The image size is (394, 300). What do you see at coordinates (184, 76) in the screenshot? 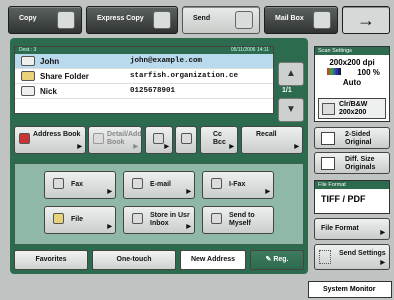
I see `dest-value: starfish.organization.ce` at bounding box center [184, 76].